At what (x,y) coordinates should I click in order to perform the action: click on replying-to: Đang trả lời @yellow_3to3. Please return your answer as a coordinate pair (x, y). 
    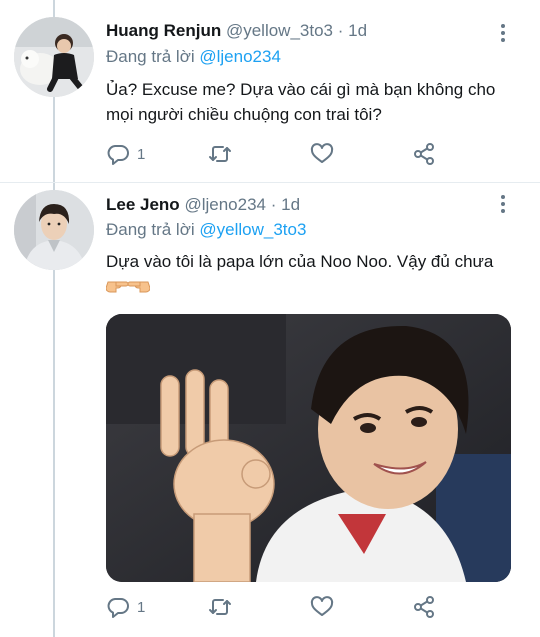
    Looking at the image, I should click on (206, 230).